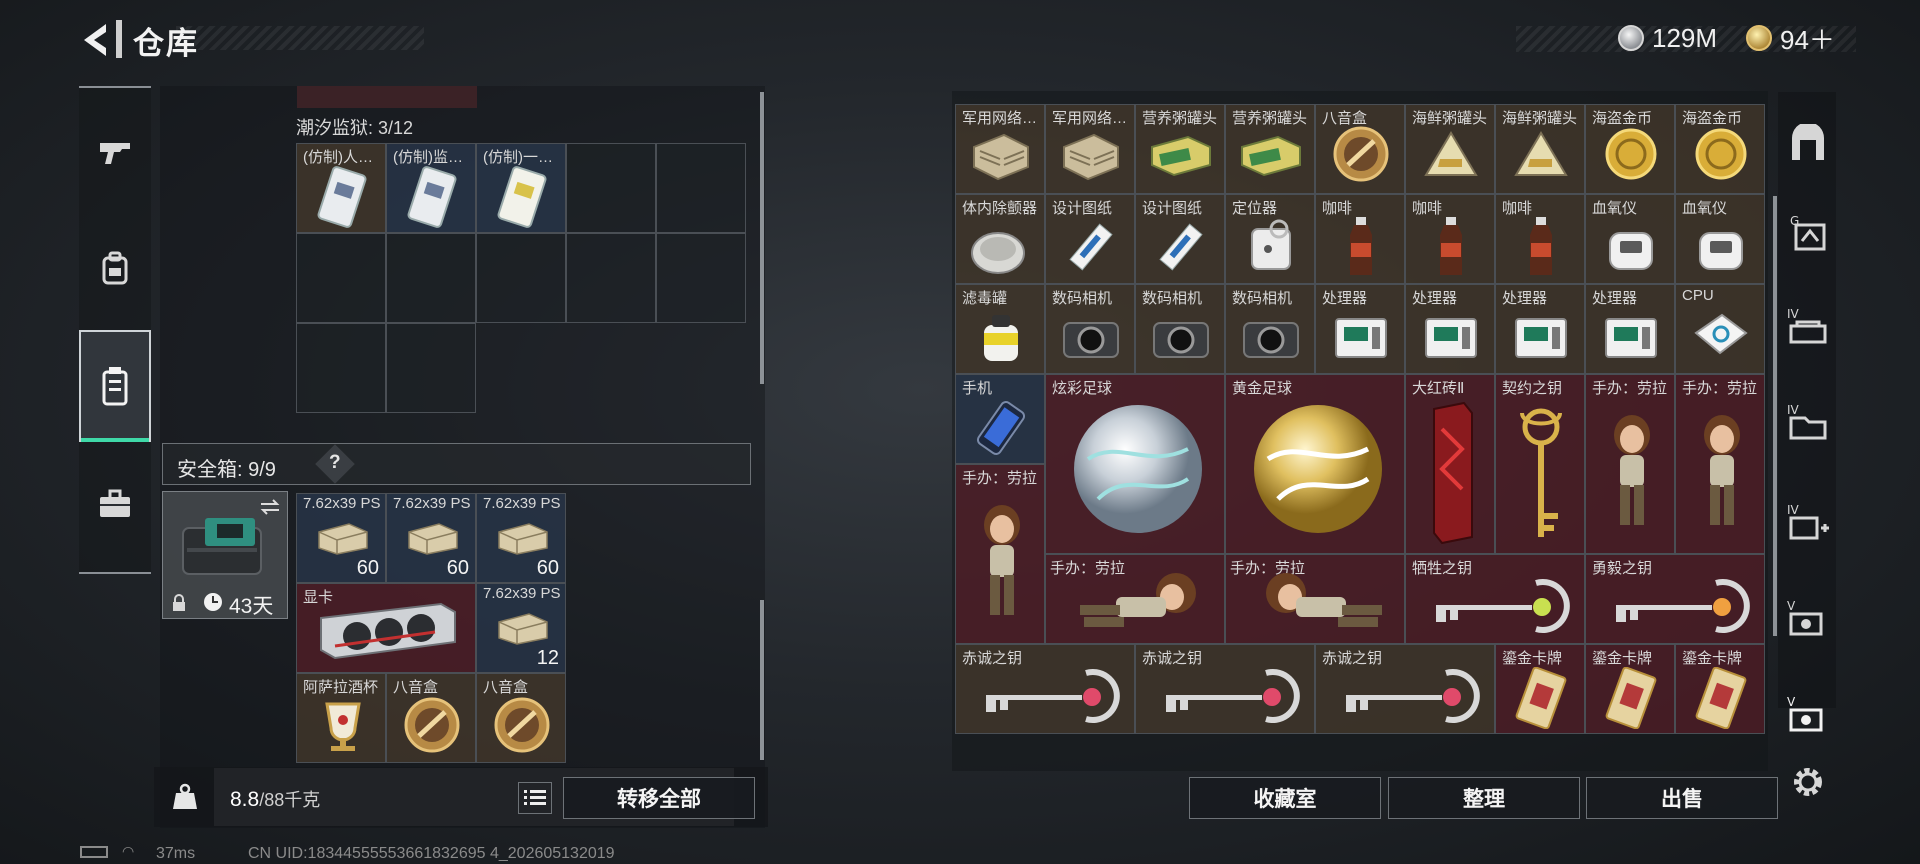 This screenshot has width=1920, height=864. What do you see at coordinates (176, 853) in the screenshot?
I see `ping-text: 37ms` at bounding box center [176, 853].